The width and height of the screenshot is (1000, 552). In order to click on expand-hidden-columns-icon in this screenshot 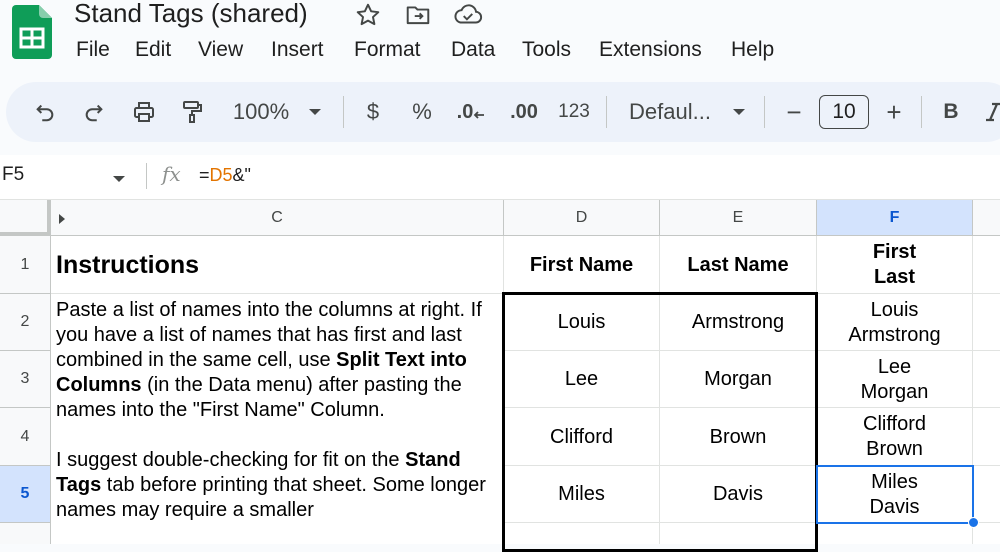, I will do `click(62, 221)`.